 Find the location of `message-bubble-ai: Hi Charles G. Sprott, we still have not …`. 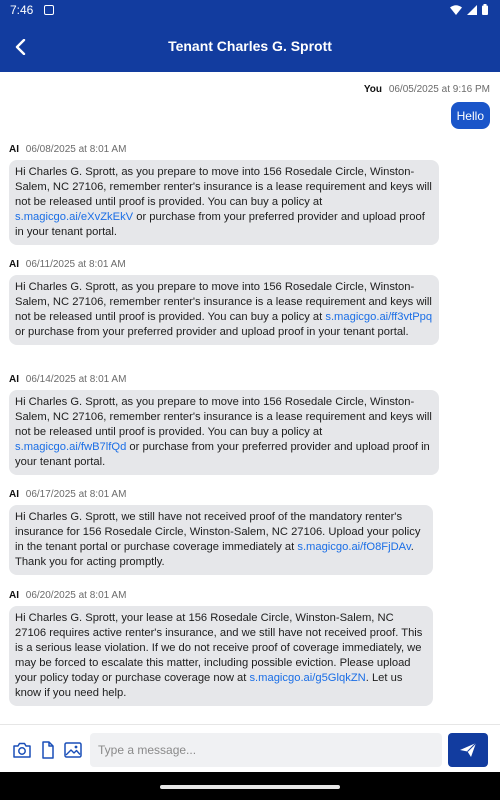

message-bubble-ai: Hi Charles G. Sprott, we still have not … is located at coordinates (221, 540).